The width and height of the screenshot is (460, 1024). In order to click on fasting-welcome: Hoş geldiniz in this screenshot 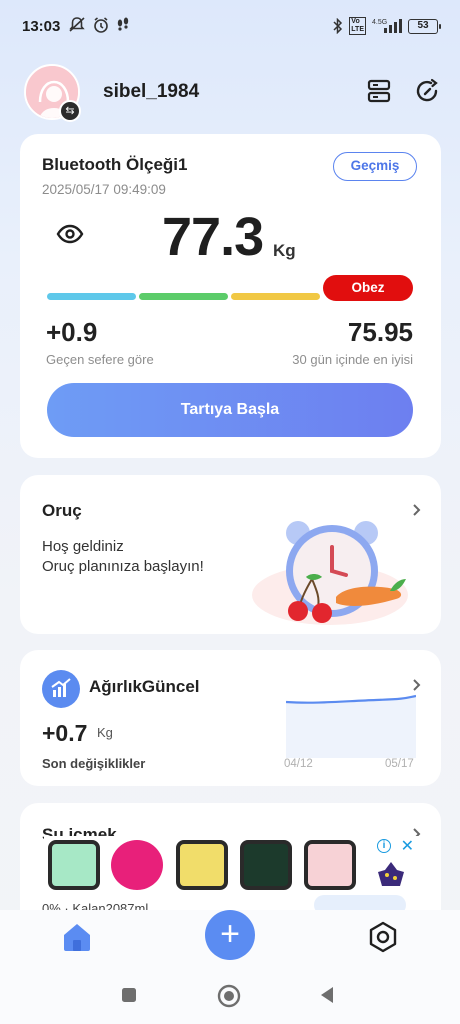, I will do `click(83, 546)`.